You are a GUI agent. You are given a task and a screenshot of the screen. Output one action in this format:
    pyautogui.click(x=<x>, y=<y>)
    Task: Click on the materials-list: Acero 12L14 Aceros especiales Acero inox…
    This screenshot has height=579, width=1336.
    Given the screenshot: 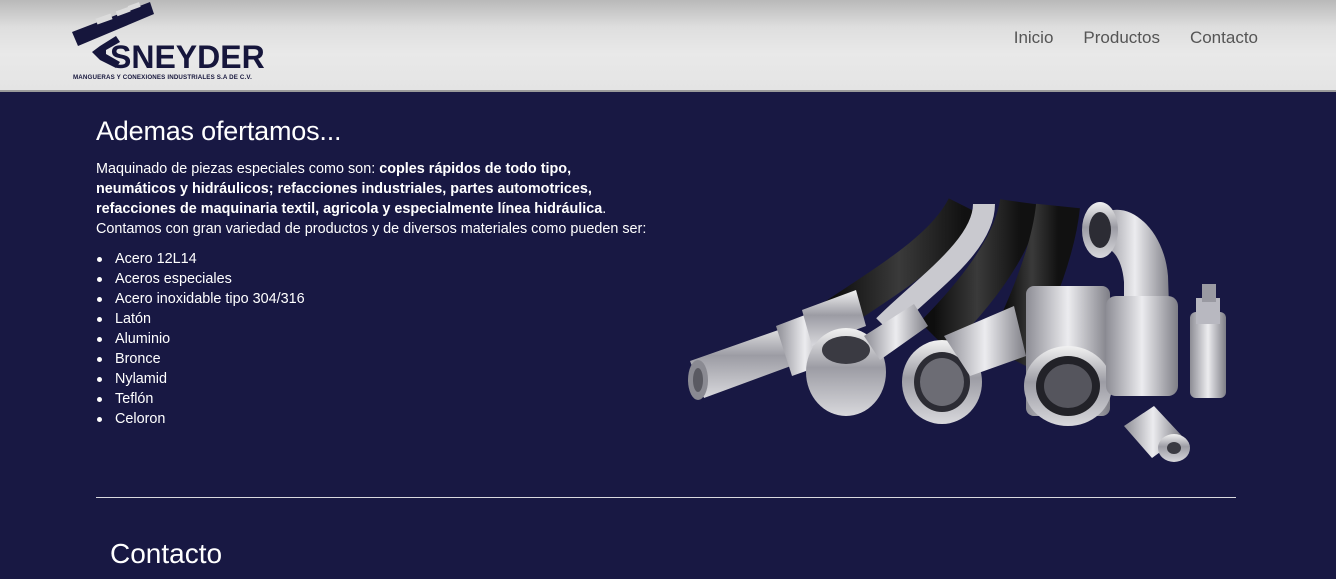 What is the action you would take?
    pyautogui.click(x=200, y=339)
    